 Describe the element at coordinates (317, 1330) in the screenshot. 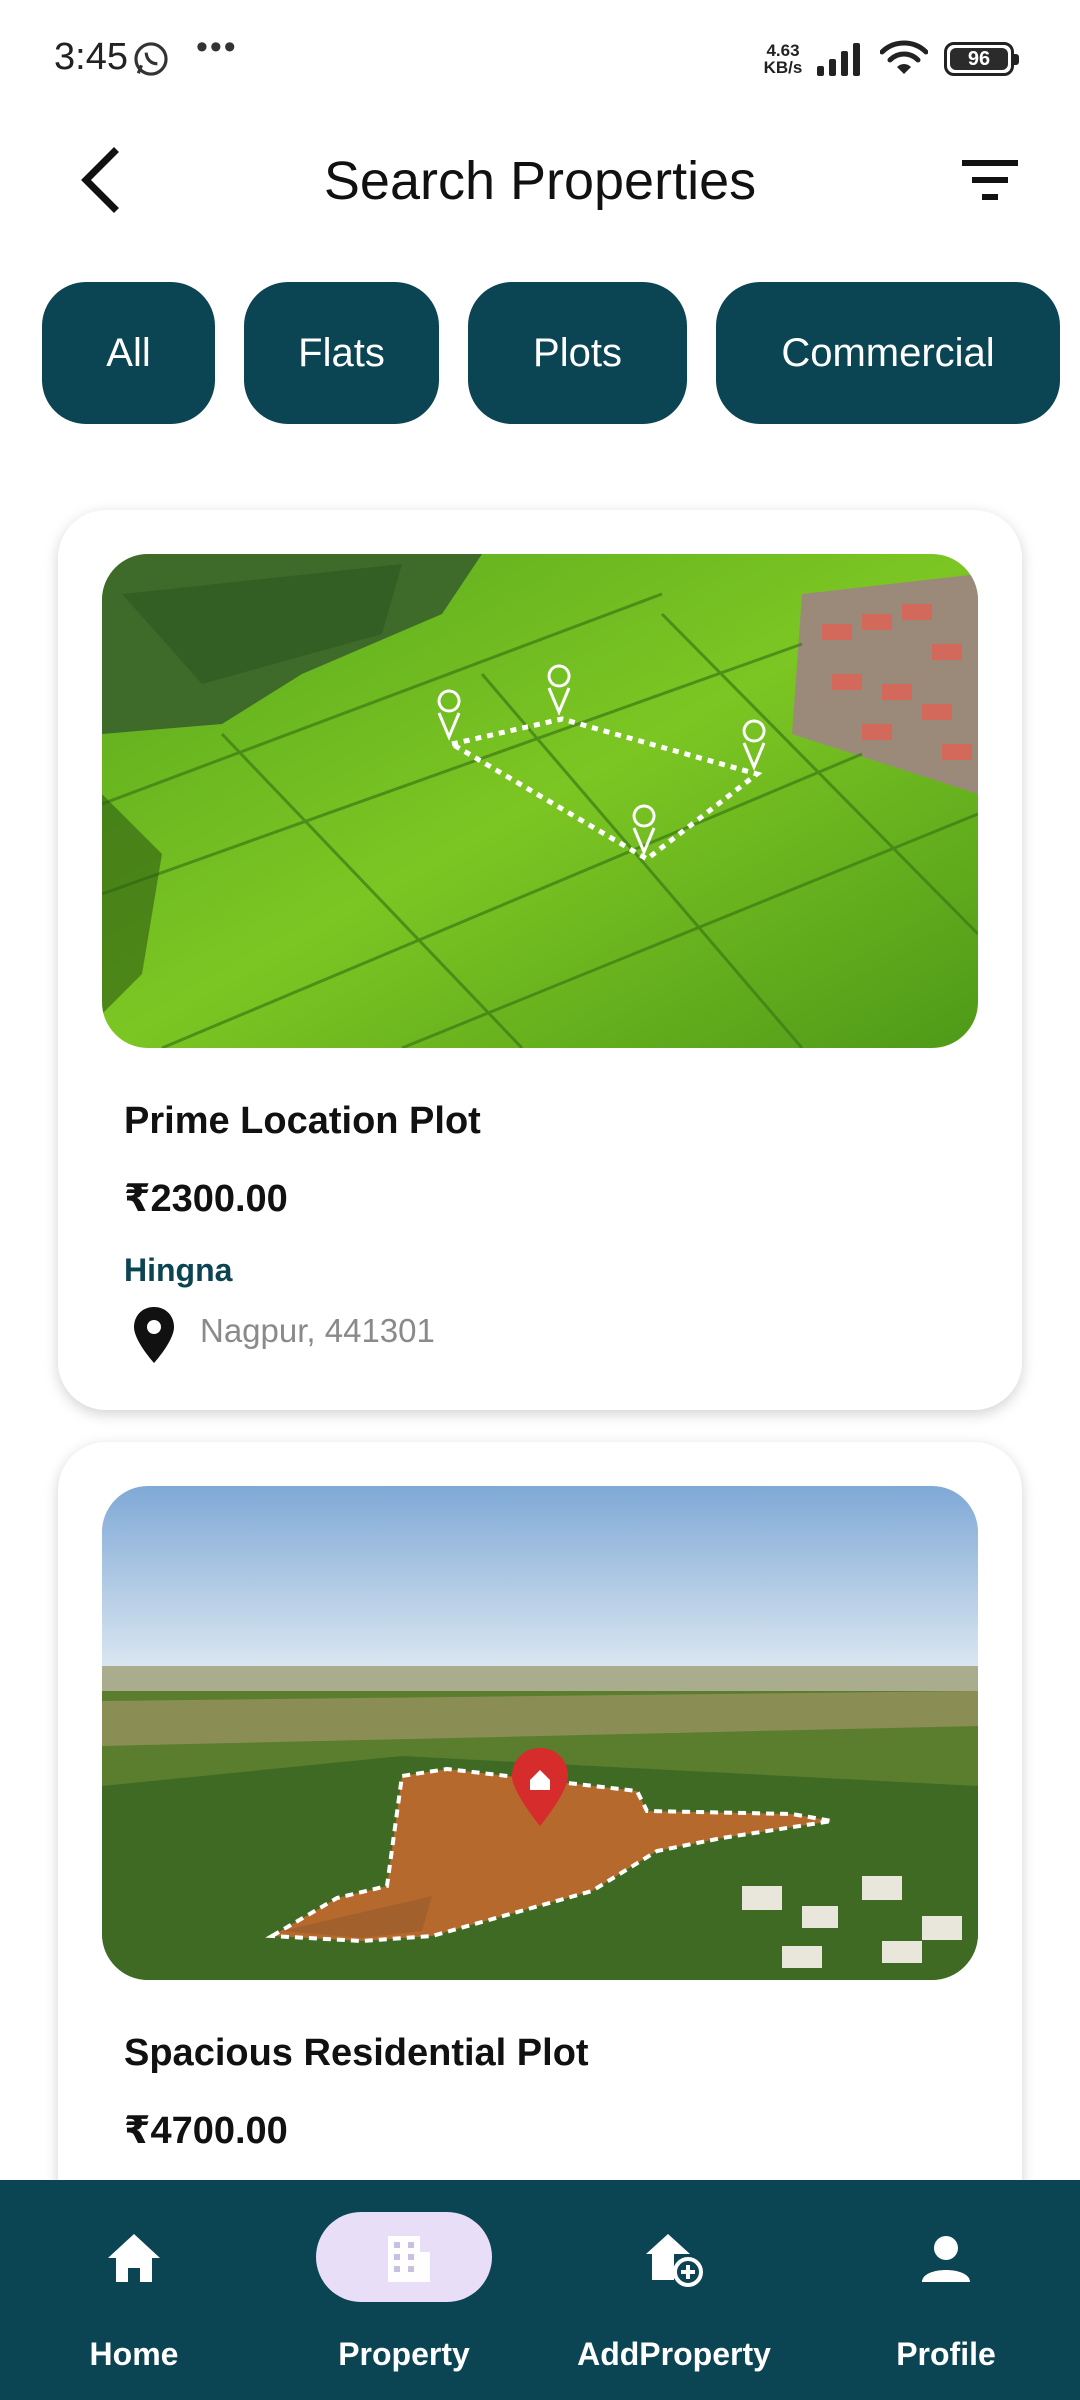

I see `property-location: Nagpur, 441301` at that location.